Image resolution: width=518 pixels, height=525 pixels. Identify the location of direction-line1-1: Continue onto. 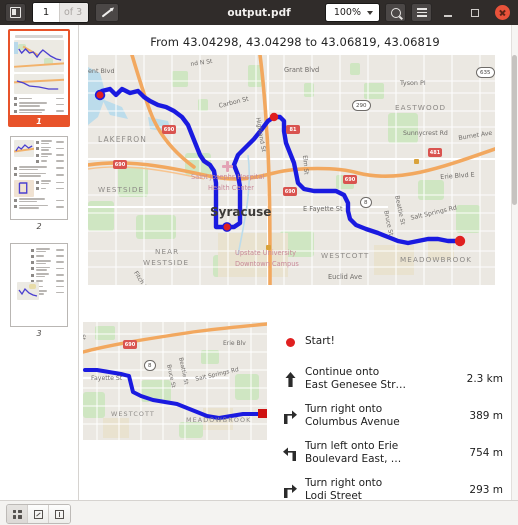
(342, 371).